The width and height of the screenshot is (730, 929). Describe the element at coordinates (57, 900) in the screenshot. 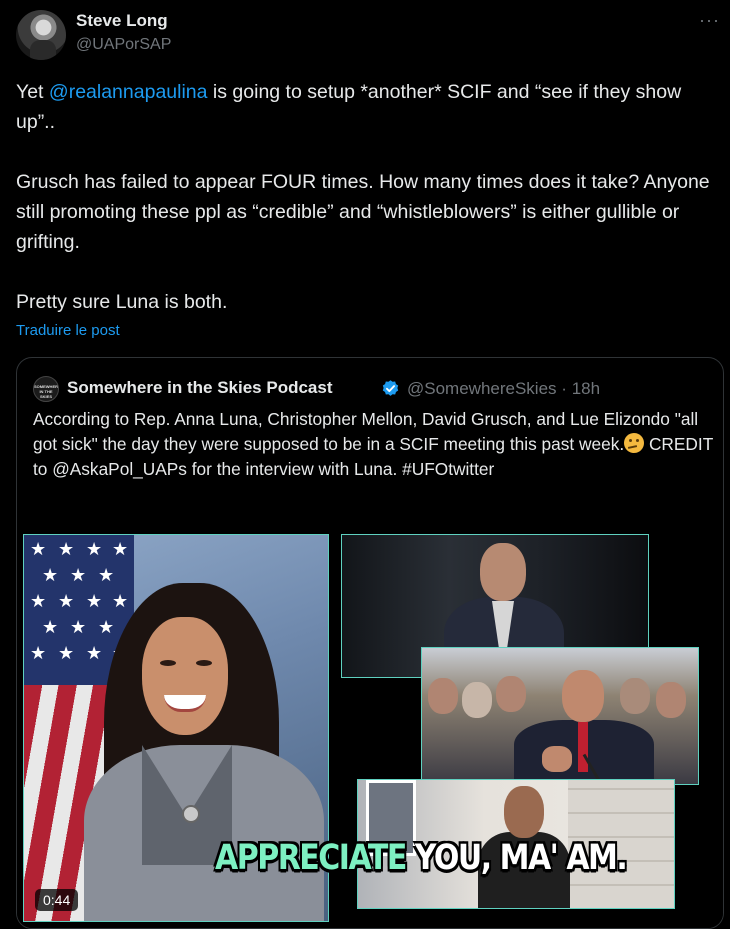

I see `video-duration-badge: 0:44` at that location.